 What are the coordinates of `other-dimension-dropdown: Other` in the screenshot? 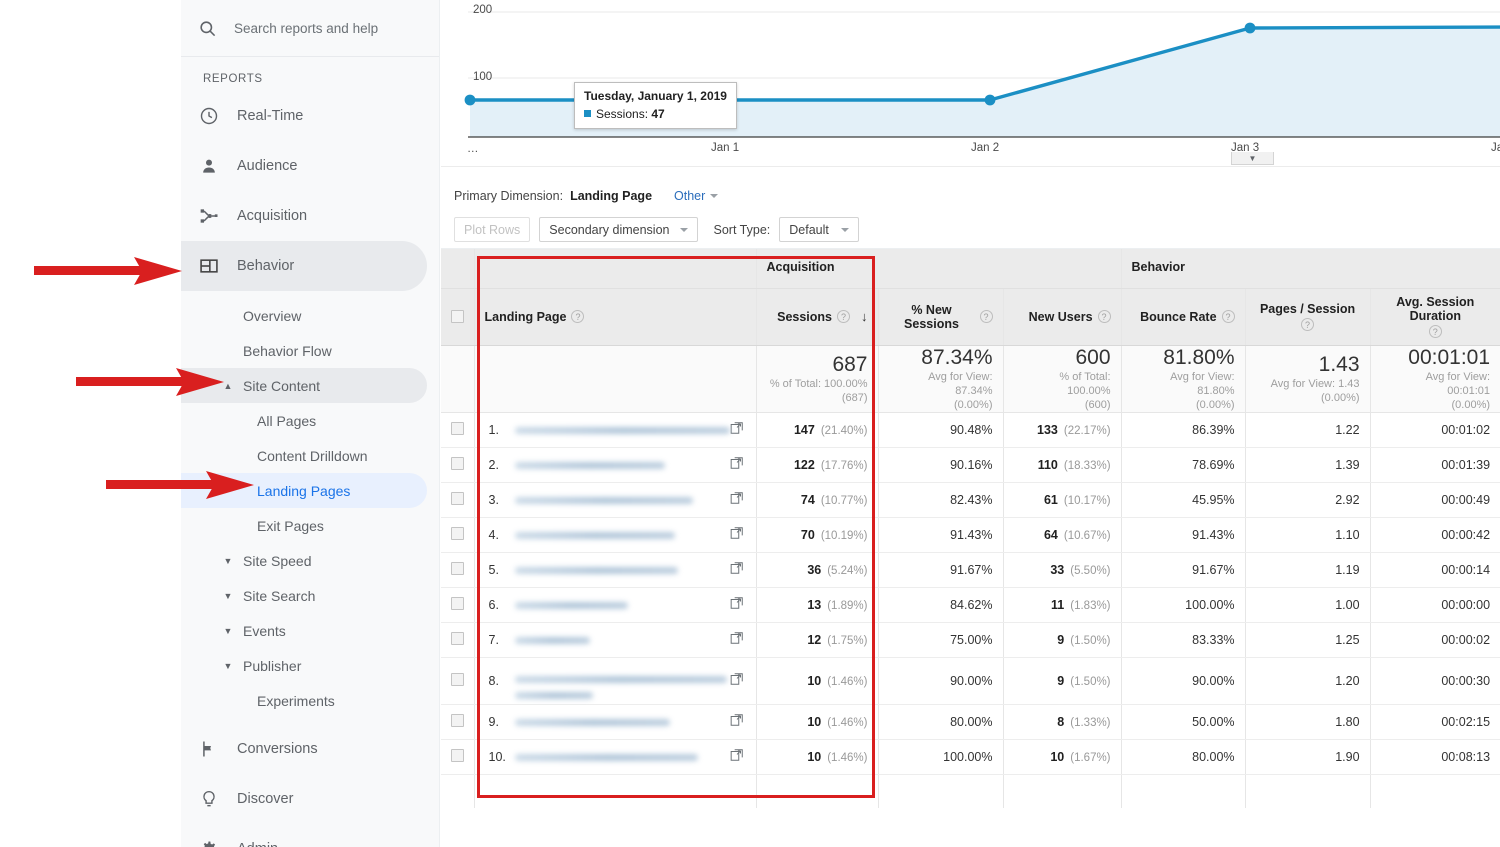 It's located at (696, 196).